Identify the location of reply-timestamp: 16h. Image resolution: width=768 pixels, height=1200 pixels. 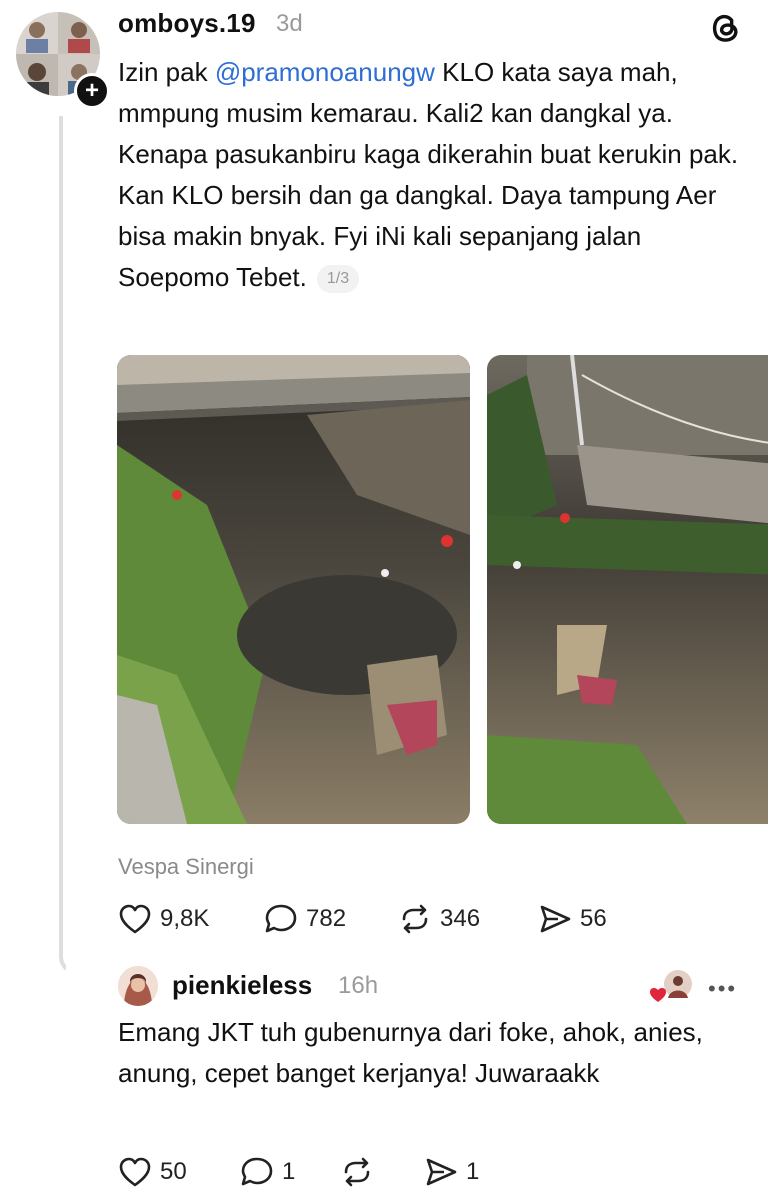
(358, 985).